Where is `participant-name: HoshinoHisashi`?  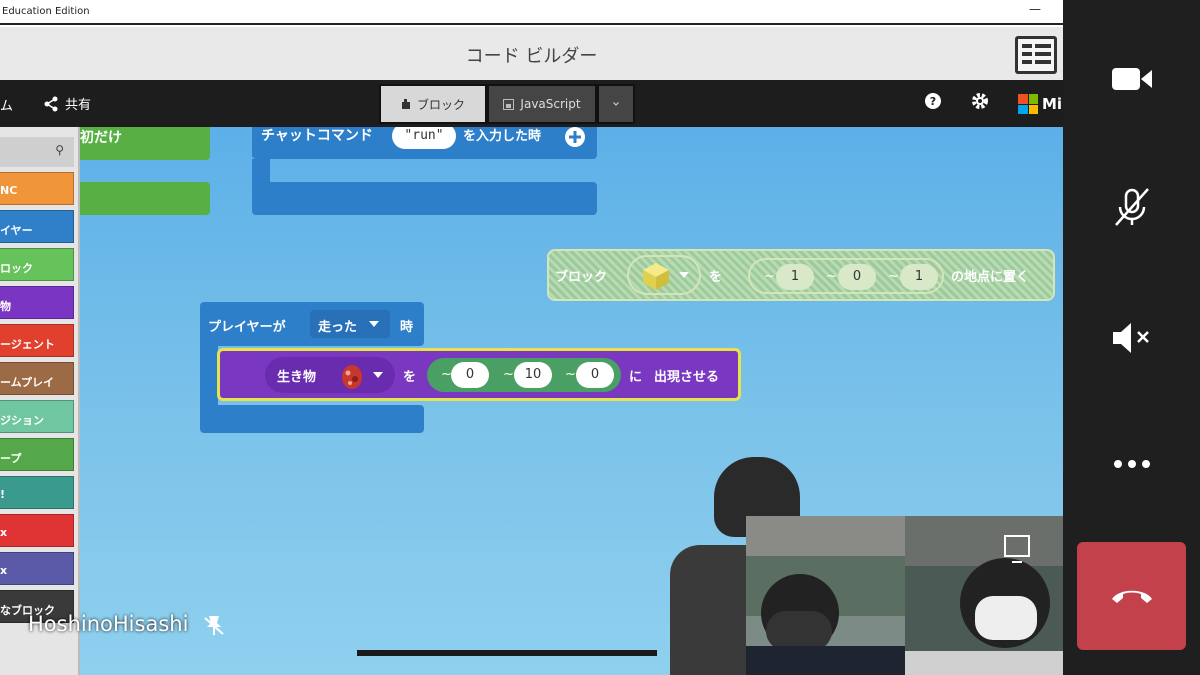 participant-name: HoshinoHisashi is located at coordinates (126, 624).